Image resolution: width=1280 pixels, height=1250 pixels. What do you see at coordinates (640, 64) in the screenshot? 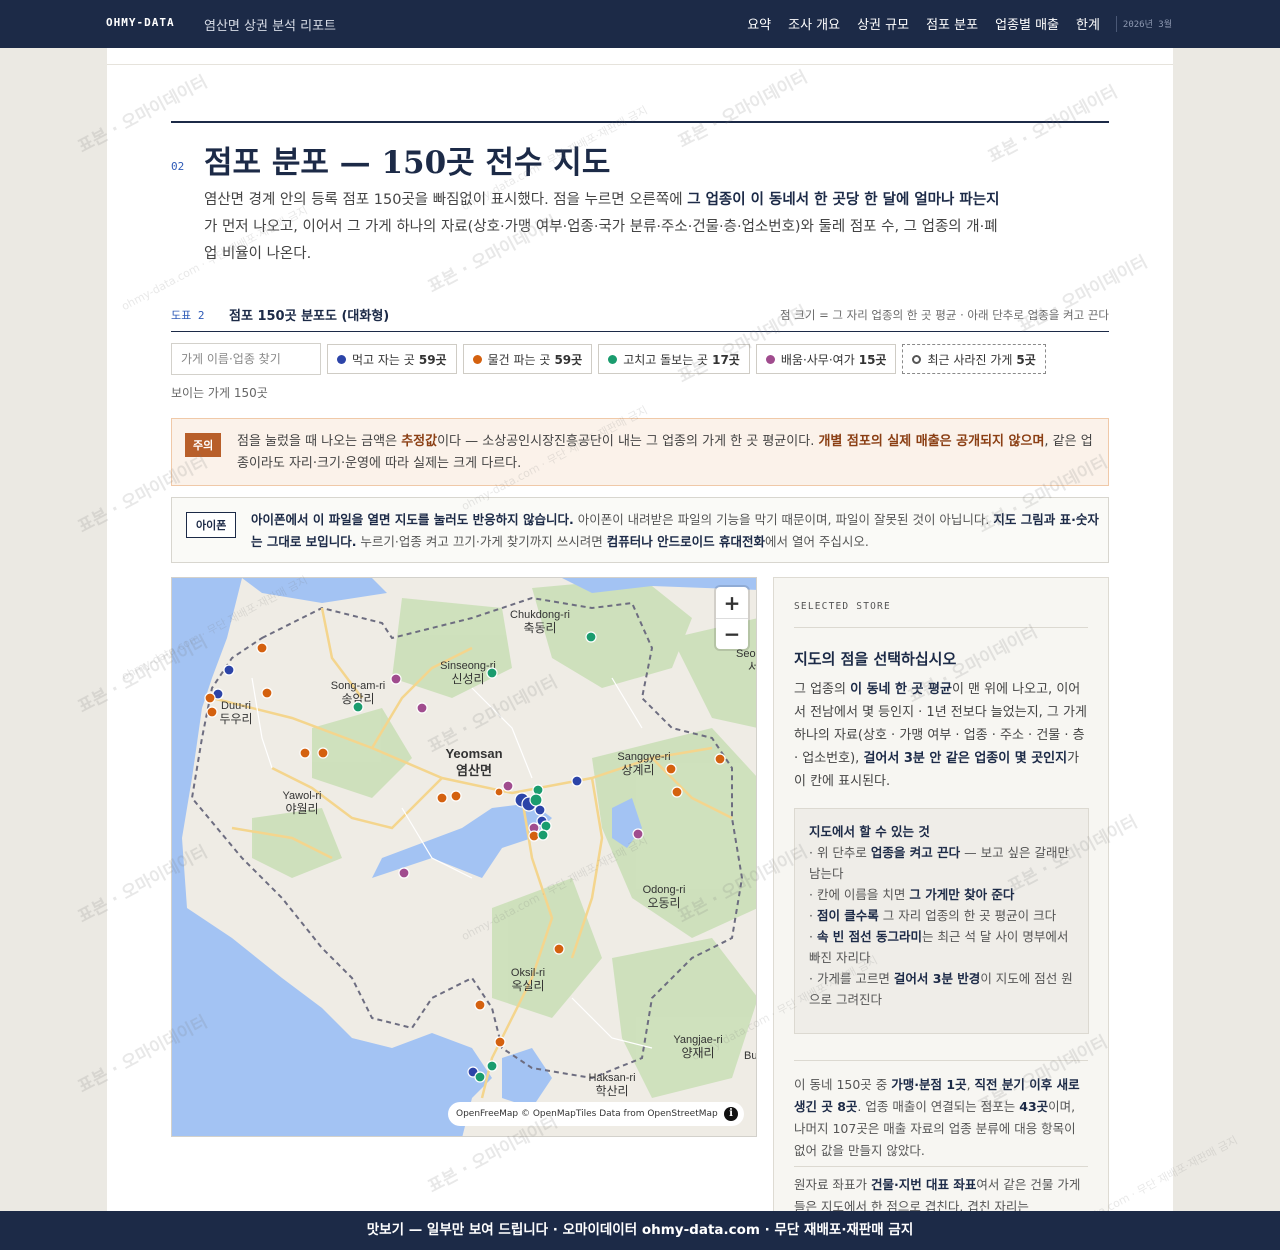
I see `page-divider` at bounding box center [640, 64].